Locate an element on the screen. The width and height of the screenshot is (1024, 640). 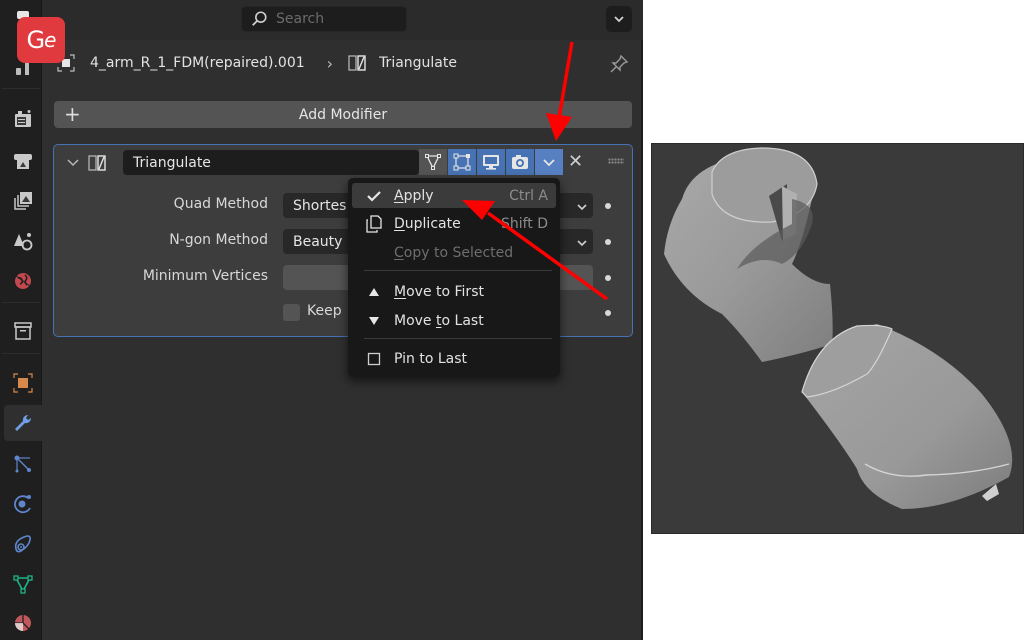
menu-item-label: Move to First is located at coordinates (439, 291).